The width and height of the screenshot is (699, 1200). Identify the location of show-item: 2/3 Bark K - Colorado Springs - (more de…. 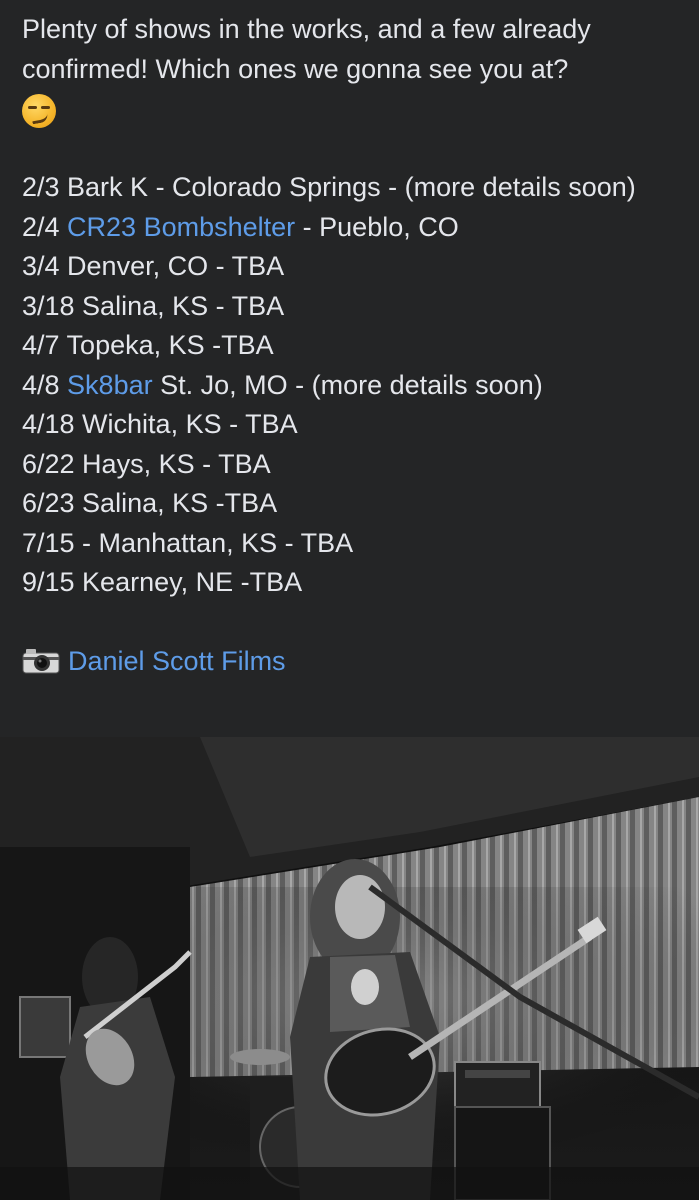
(329, 187).